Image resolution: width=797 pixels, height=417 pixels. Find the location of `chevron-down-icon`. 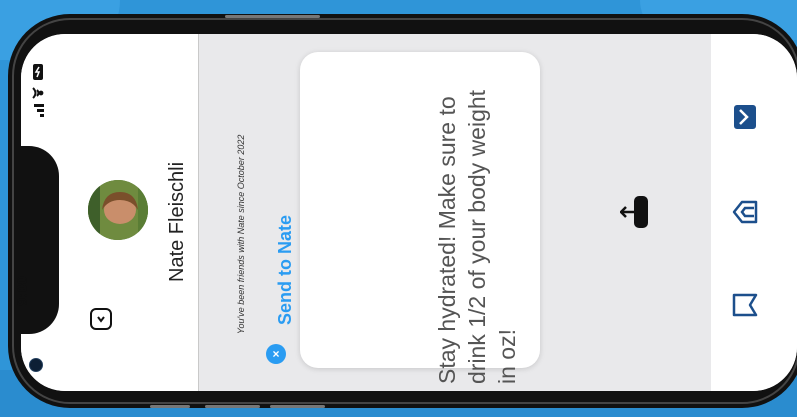

chevron-down-icon is located at coordinates (101, 319).